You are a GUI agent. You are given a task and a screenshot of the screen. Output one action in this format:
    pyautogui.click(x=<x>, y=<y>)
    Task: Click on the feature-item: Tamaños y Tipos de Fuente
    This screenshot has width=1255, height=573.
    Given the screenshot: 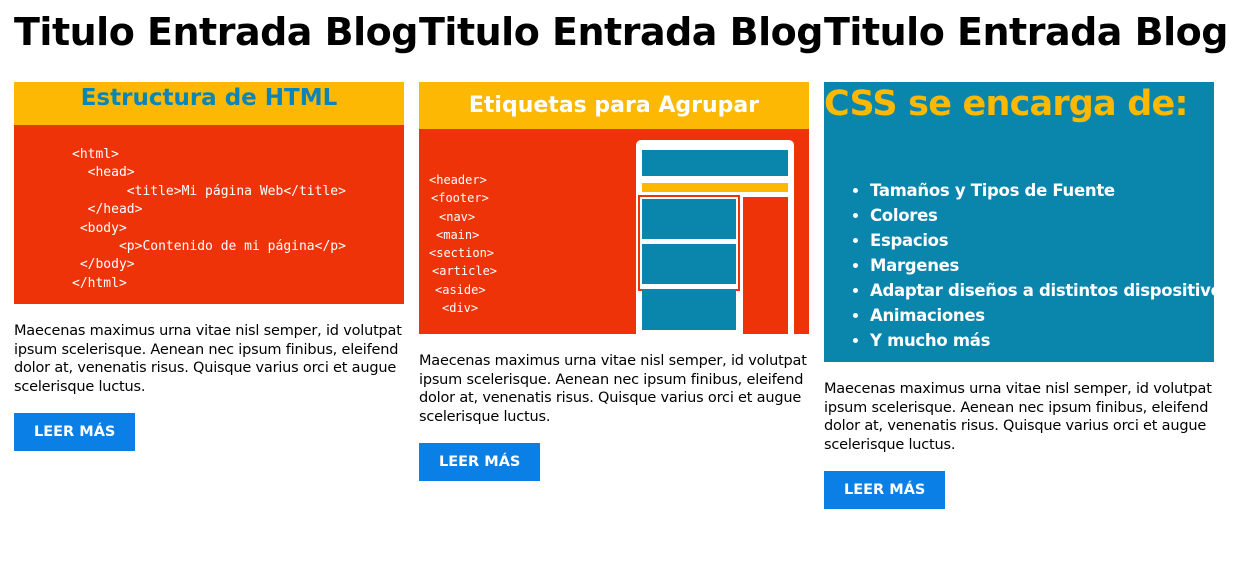 What is the action you would take?
    pyautogui.click(x=1042, y=190)
    